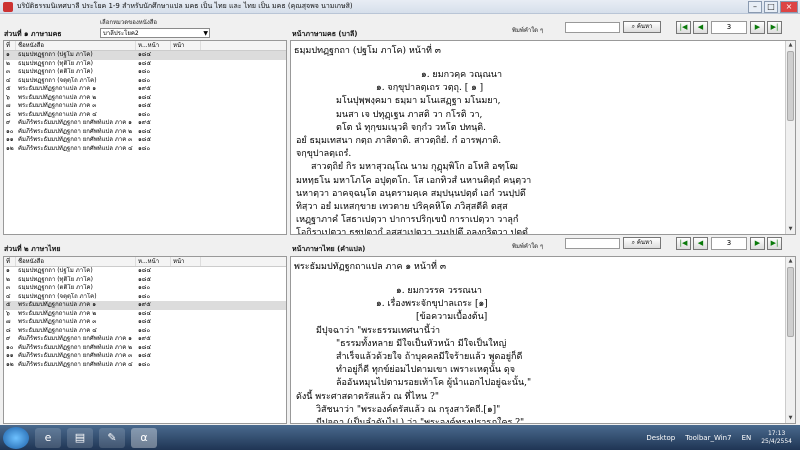 This screenshot has width=800, height=450. What do you see at coordinates (186, 45) in the screenshot?
I see `pali-list-column-header: หน้า` at bounding box center [186, 45].